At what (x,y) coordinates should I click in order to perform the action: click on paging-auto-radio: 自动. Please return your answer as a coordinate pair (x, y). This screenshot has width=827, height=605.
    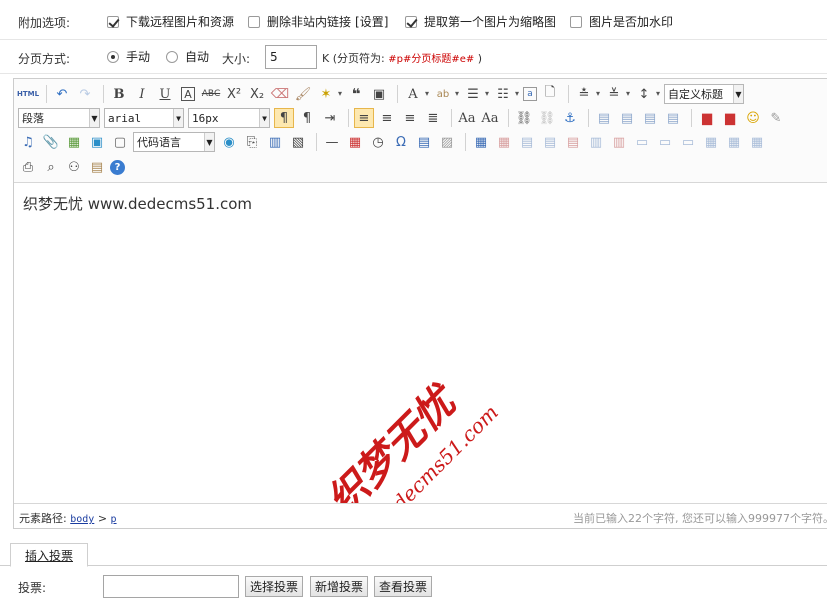
    Looking at the image, I should click on (187, 56).